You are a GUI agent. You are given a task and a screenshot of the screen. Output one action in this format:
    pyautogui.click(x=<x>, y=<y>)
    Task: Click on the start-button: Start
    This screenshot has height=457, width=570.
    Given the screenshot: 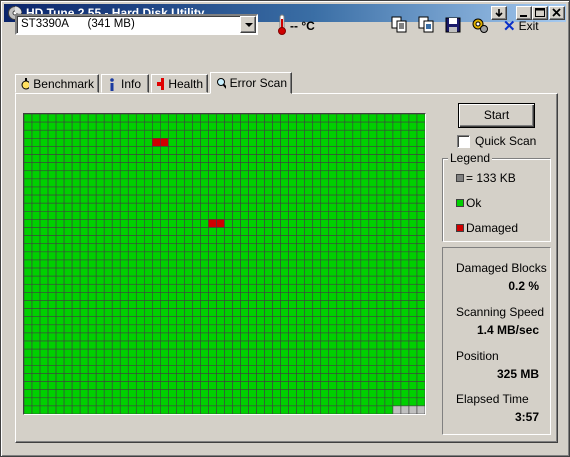 What is the action you would take?
    pyautogui.click(x=496, y=115)
    